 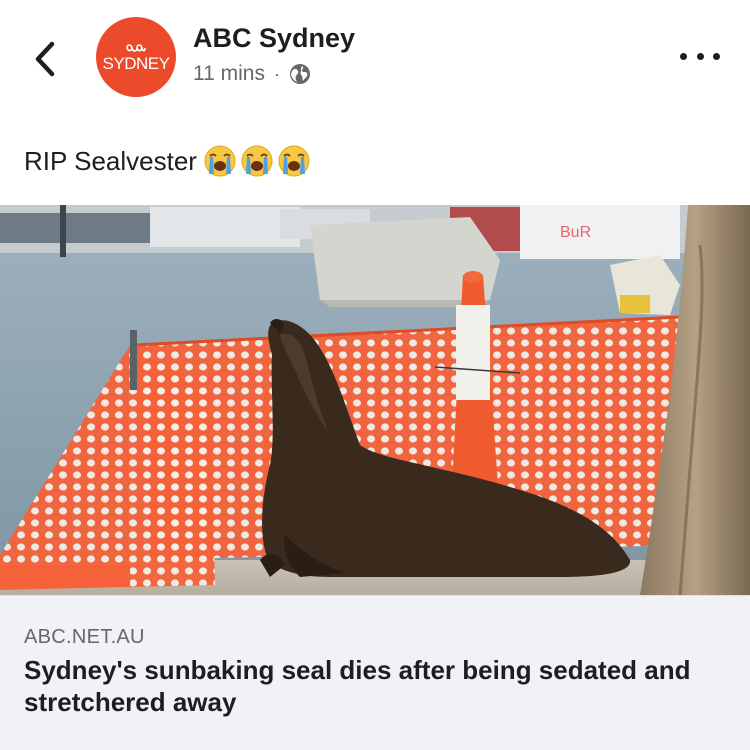 I want to click on emoji-group, so click(x=258, y=161).